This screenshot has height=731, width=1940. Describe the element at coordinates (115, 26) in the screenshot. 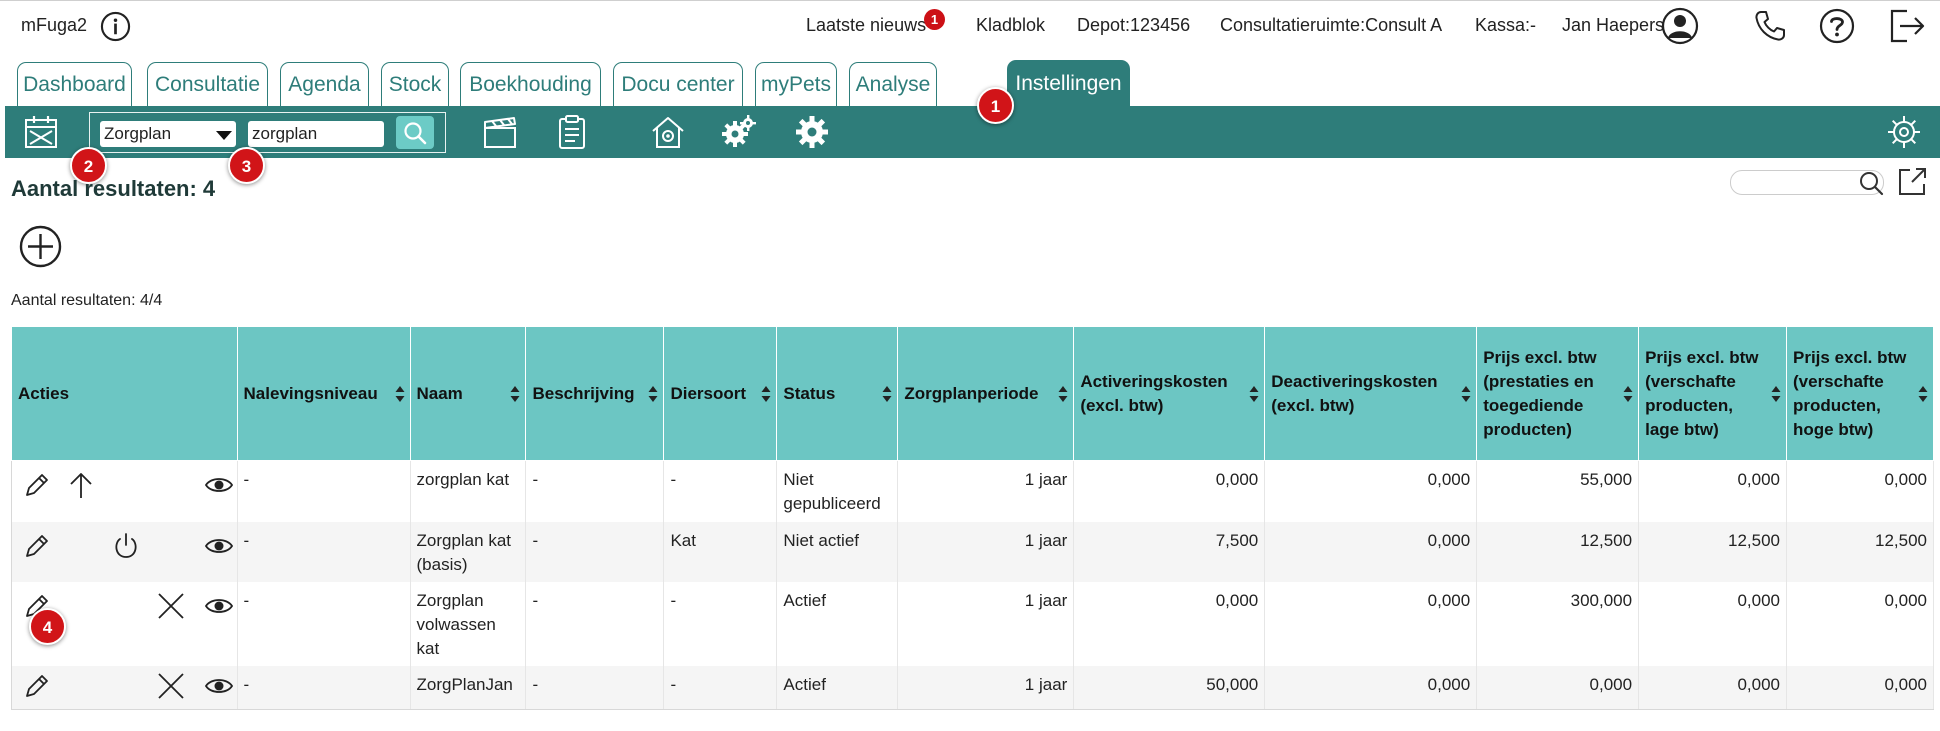

I see `info-icon` at that location.